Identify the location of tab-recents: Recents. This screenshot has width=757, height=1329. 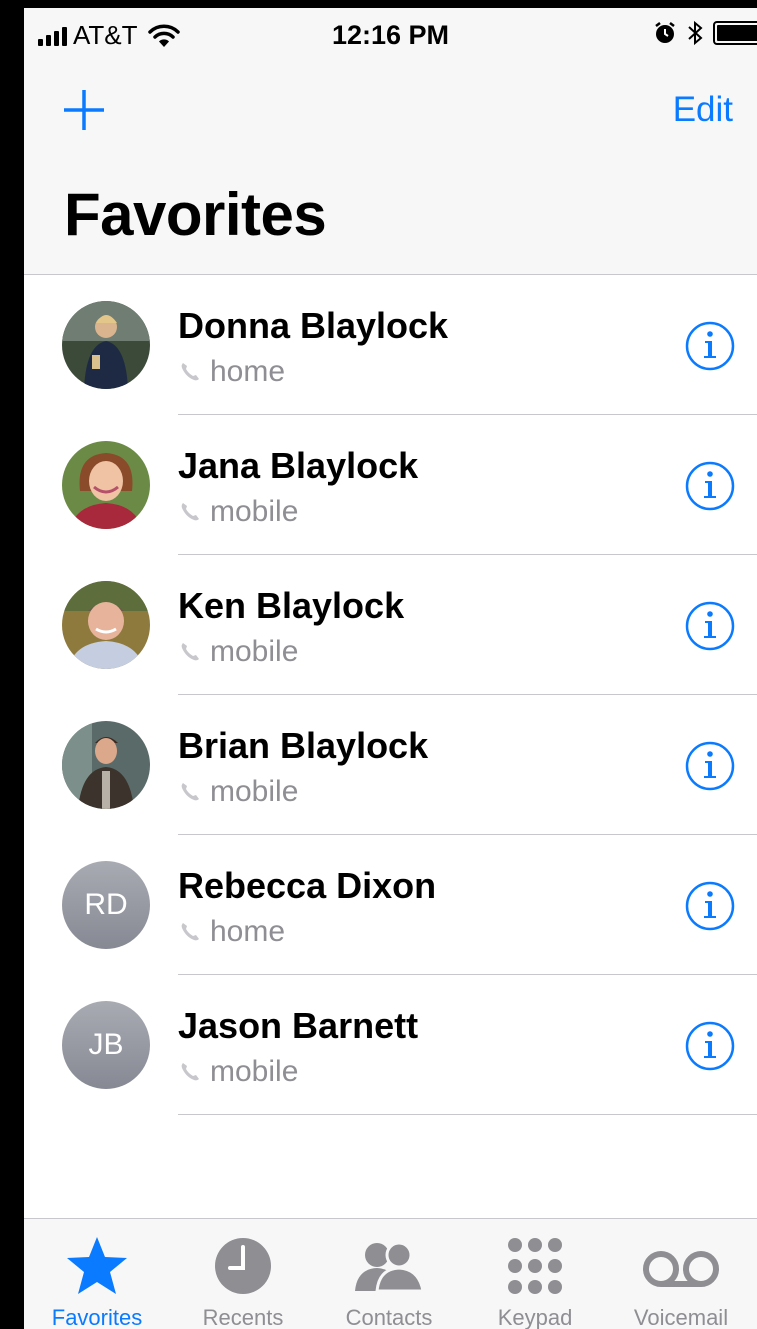
(243, 1274).